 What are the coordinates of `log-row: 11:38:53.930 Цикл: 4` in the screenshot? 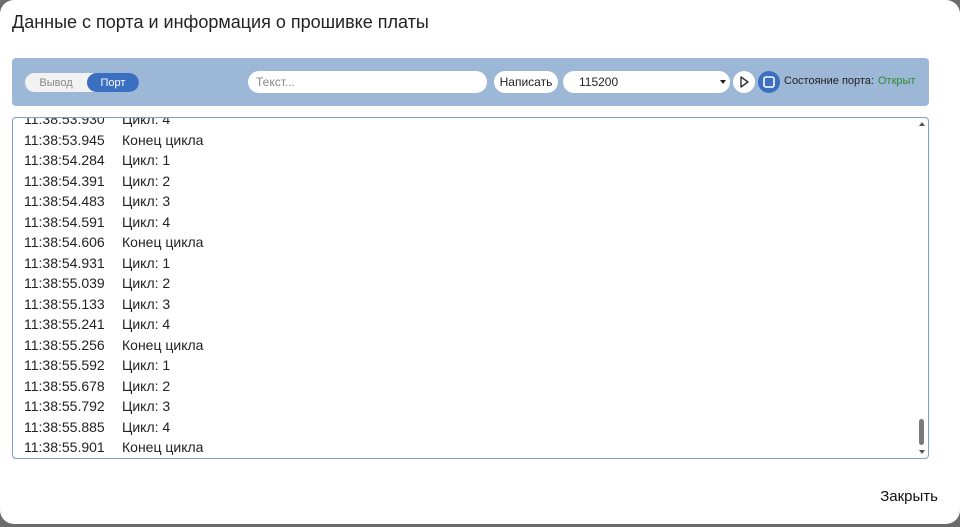 It's located at (470, 123).